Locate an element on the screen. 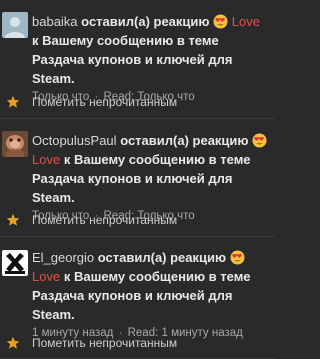 This screenshot has width=320, height=359. username-link: El_georgio is located at coordinates (63, 257).